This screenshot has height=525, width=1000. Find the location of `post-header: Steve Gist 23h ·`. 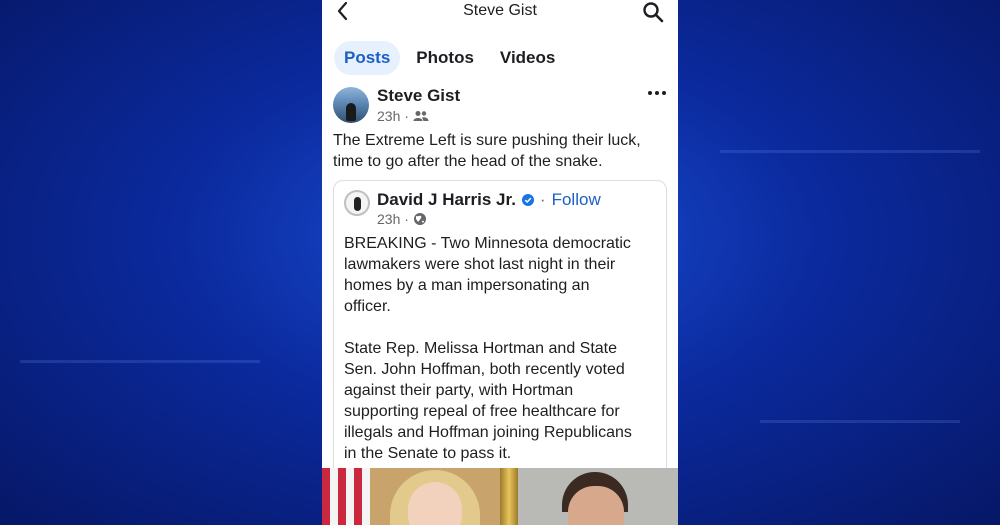

post-header: Steve Gist 23h · is located at coordinates (500, 107).